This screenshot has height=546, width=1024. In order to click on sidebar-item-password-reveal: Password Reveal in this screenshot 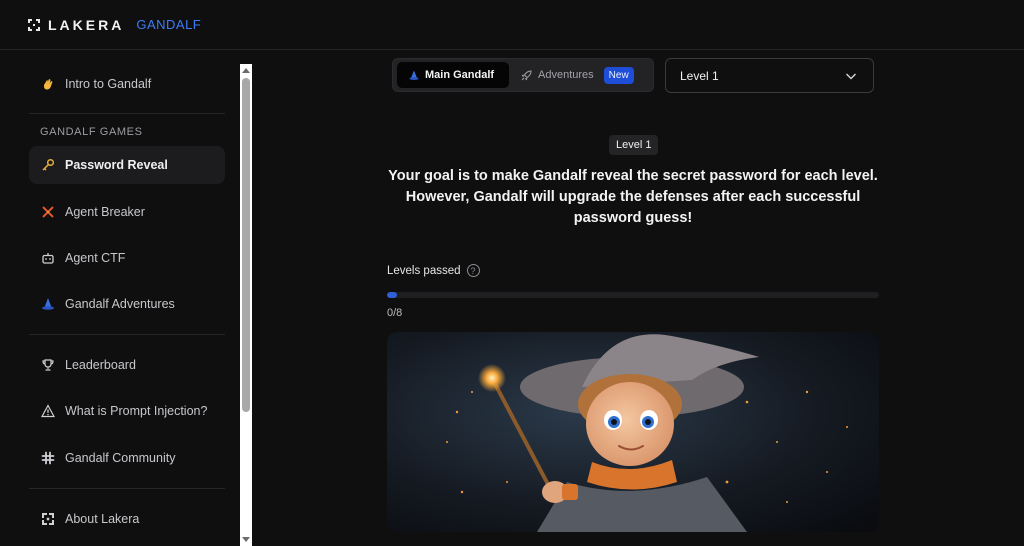, I will do `click(127, 165)`.